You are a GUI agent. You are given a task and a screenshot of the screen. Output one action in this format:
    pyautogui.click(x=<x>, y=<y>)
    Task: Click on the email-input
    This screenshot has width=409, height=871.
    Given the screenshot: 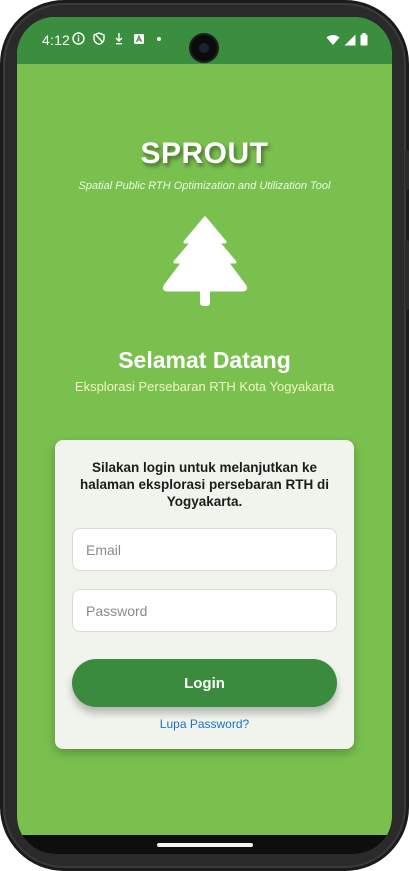 What is the action you would take?
    pyautogui.click(x=204, y=549)
    